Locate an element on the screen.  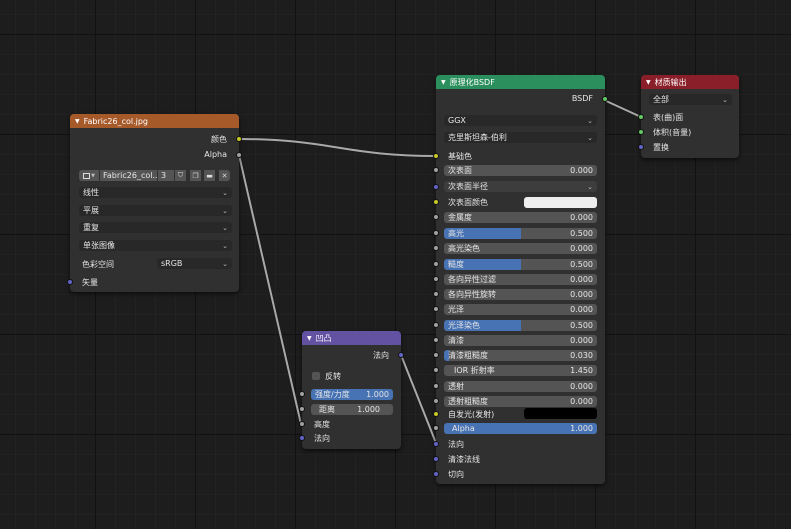
fake-user-shield-icon: ⛉ is located at coordinates (180, 175).